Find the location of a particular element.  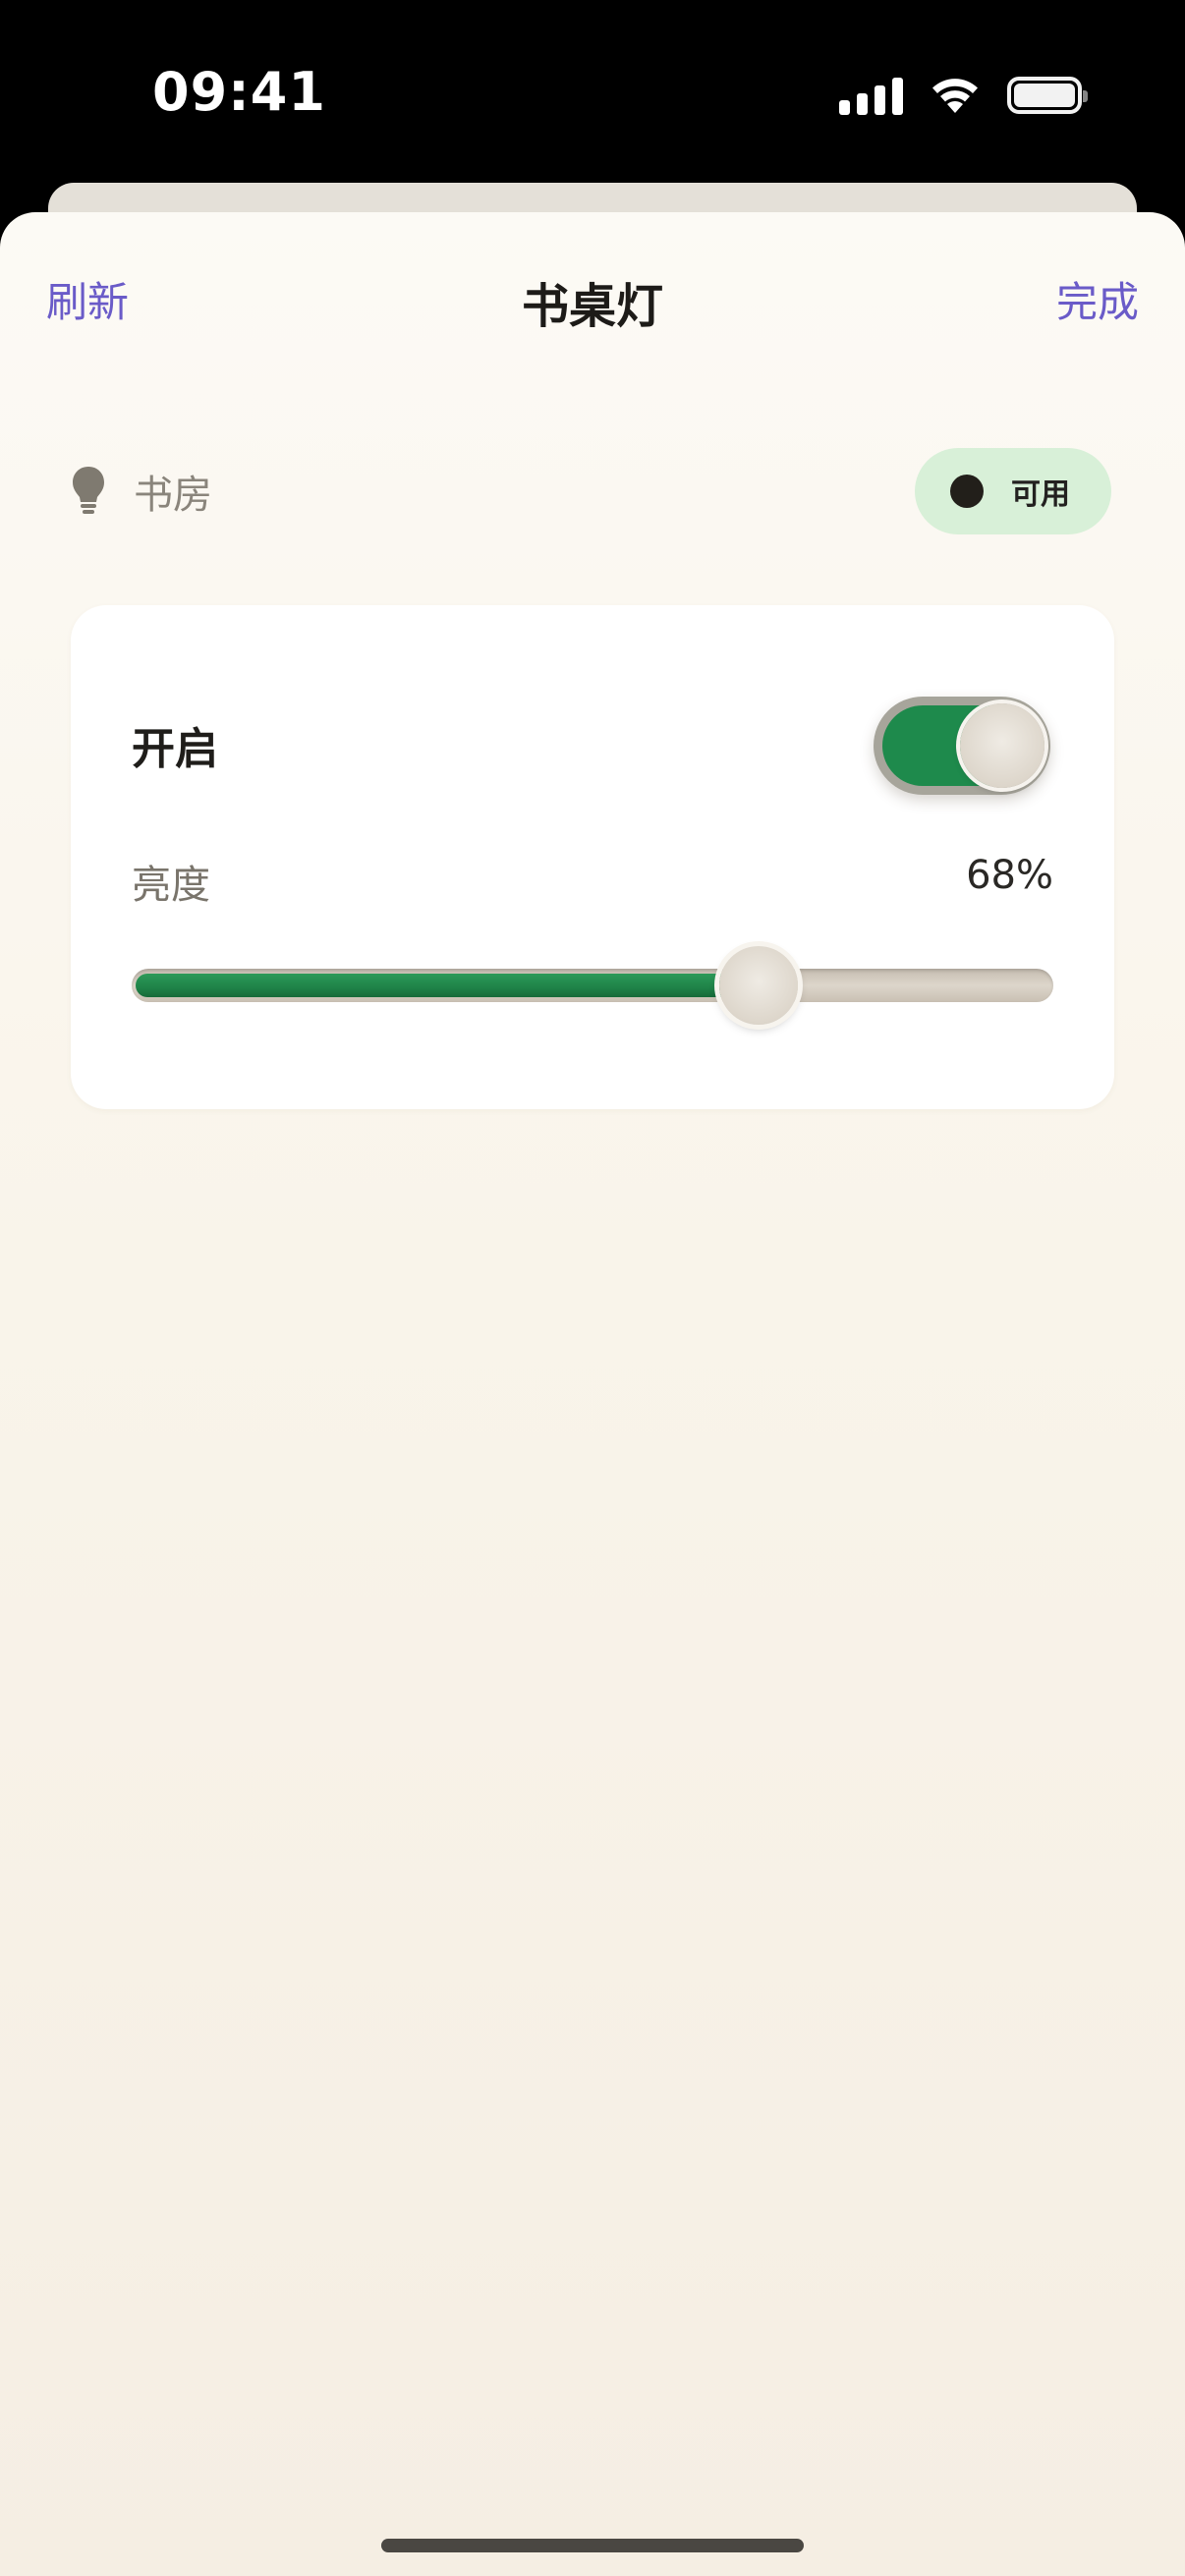

status-dot is located at coordinates (967, 491).